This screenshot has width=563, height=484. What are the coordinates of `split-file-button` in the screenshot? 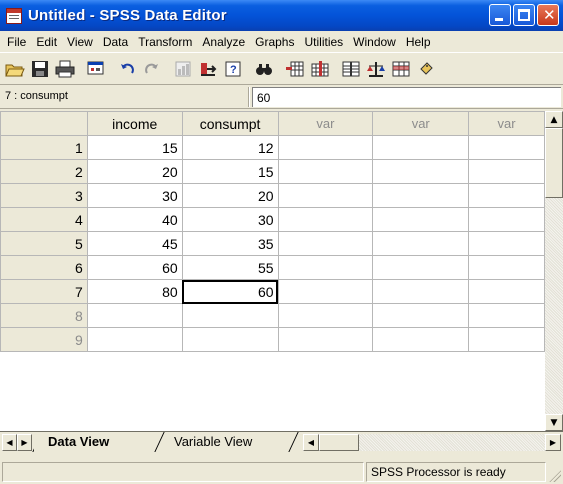 It's located at (351, 69).